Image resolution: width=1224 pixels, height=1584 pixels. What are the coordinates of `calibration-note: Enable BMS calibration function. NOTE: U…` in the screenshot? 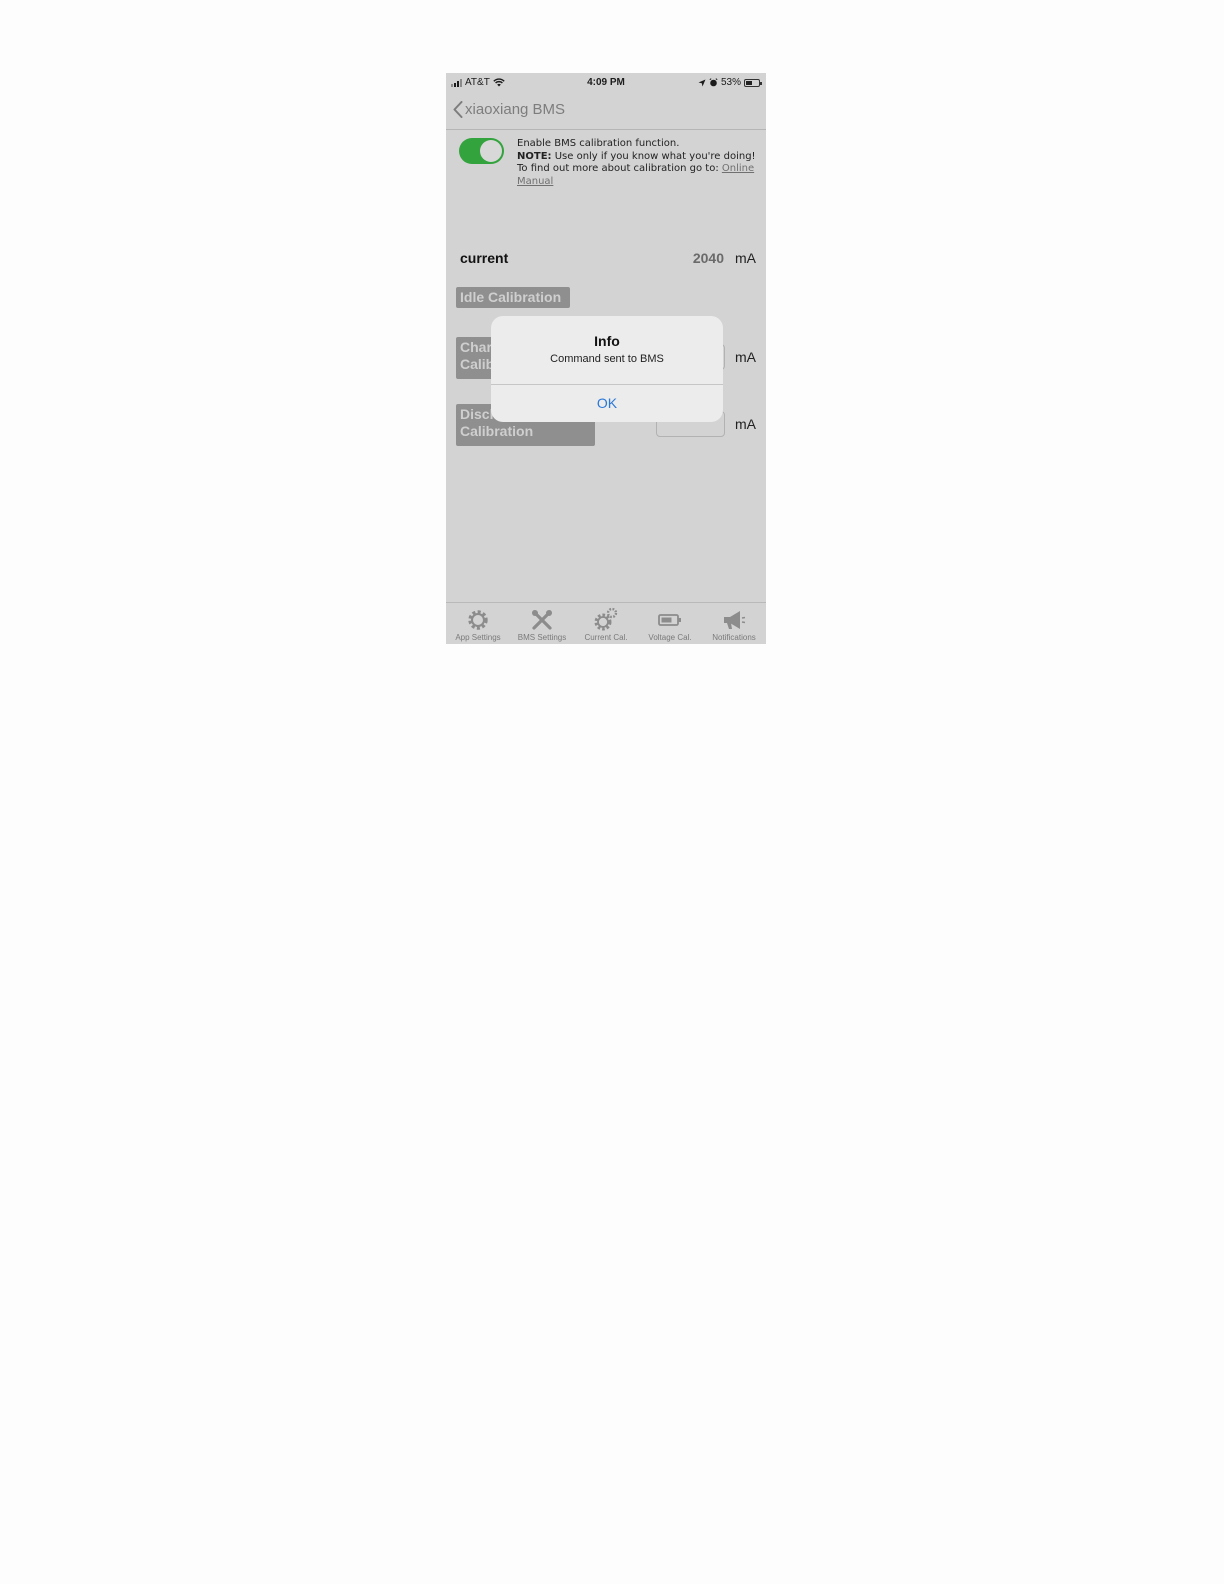 It's located at (637, 163).